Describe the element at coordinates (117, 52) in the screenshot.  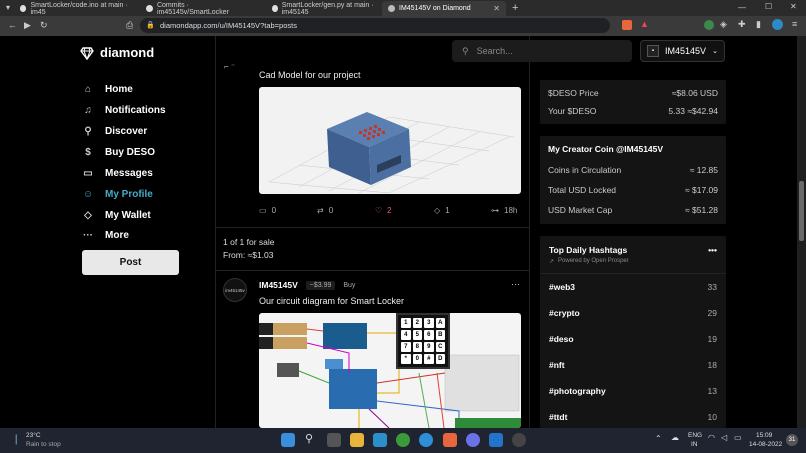
I see `logo: diamond` at that location.